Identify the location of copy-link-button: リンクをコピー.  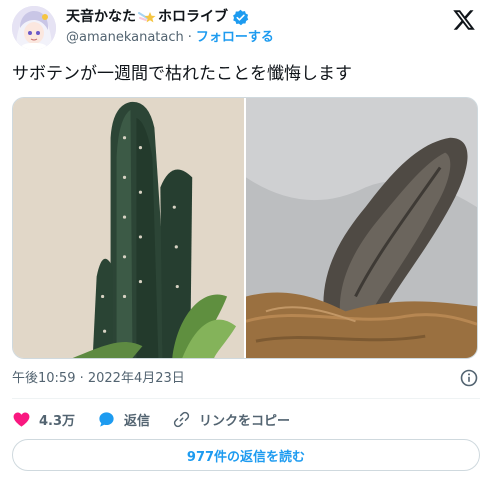
(231, 419).